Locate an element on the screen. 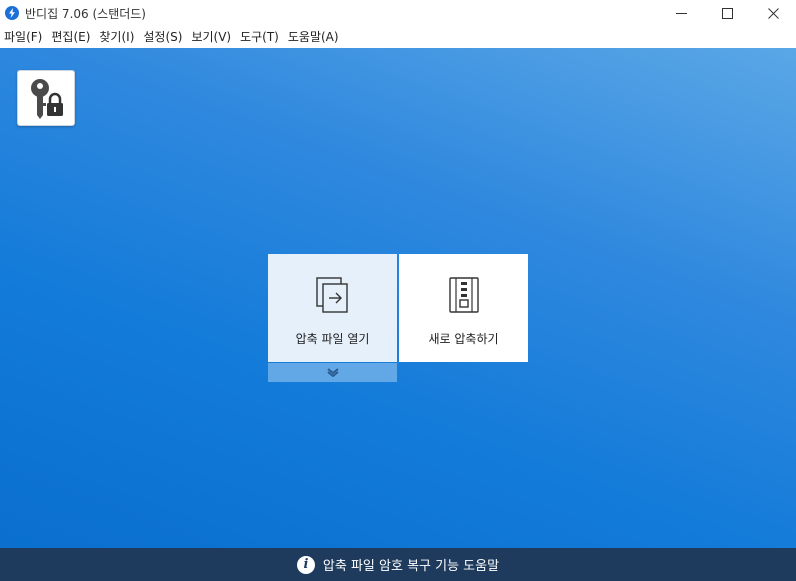  new-archive-button: 새로 압축하기 is located at coordinates (463, 308).